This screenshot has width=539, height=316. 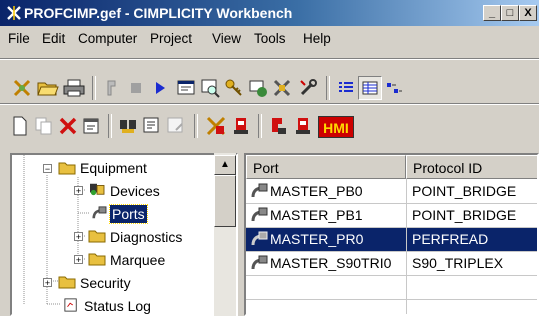 I want to click on tree-label: Security, so click(x=105, y=283).